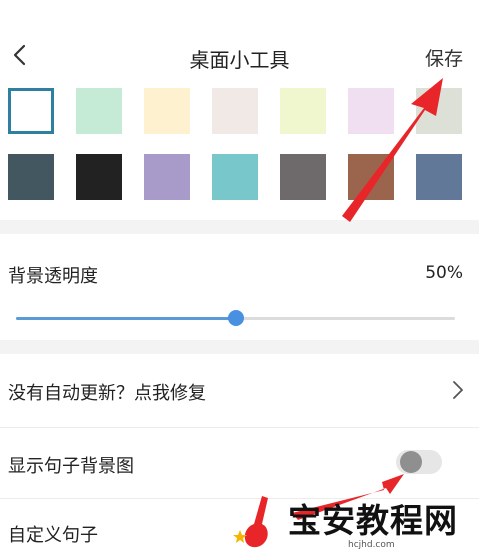 The image size is (479, 557). Describe the element at coordinates (444, 57) in the screenshot. I see `save-button: 保存` at that location.